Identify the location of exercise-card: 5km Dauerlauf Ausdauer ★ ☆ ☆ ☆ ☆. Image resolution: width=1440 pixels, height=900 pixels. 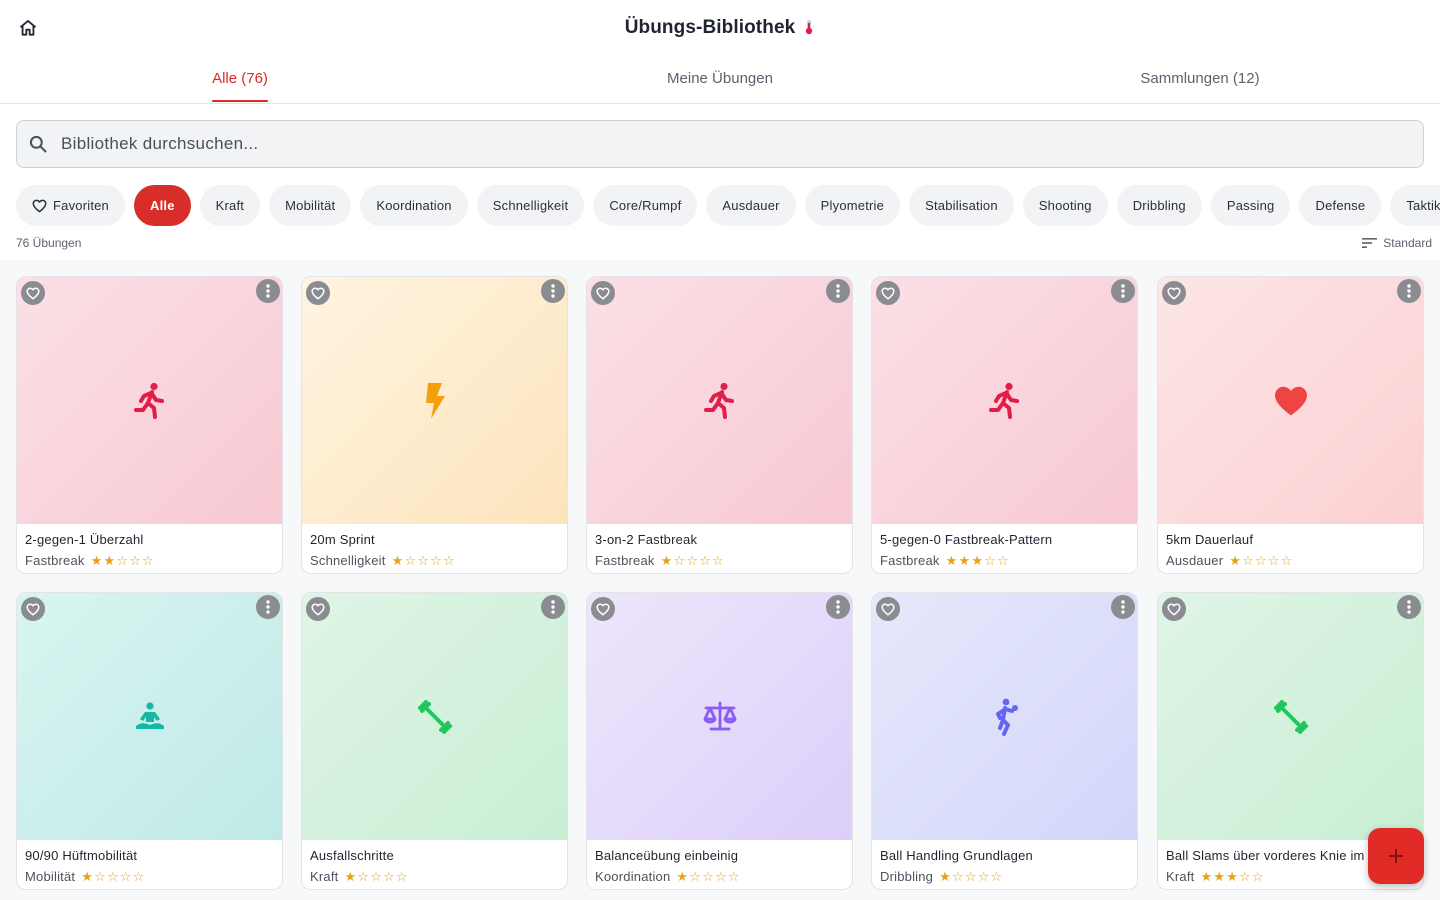
(1290, 425).